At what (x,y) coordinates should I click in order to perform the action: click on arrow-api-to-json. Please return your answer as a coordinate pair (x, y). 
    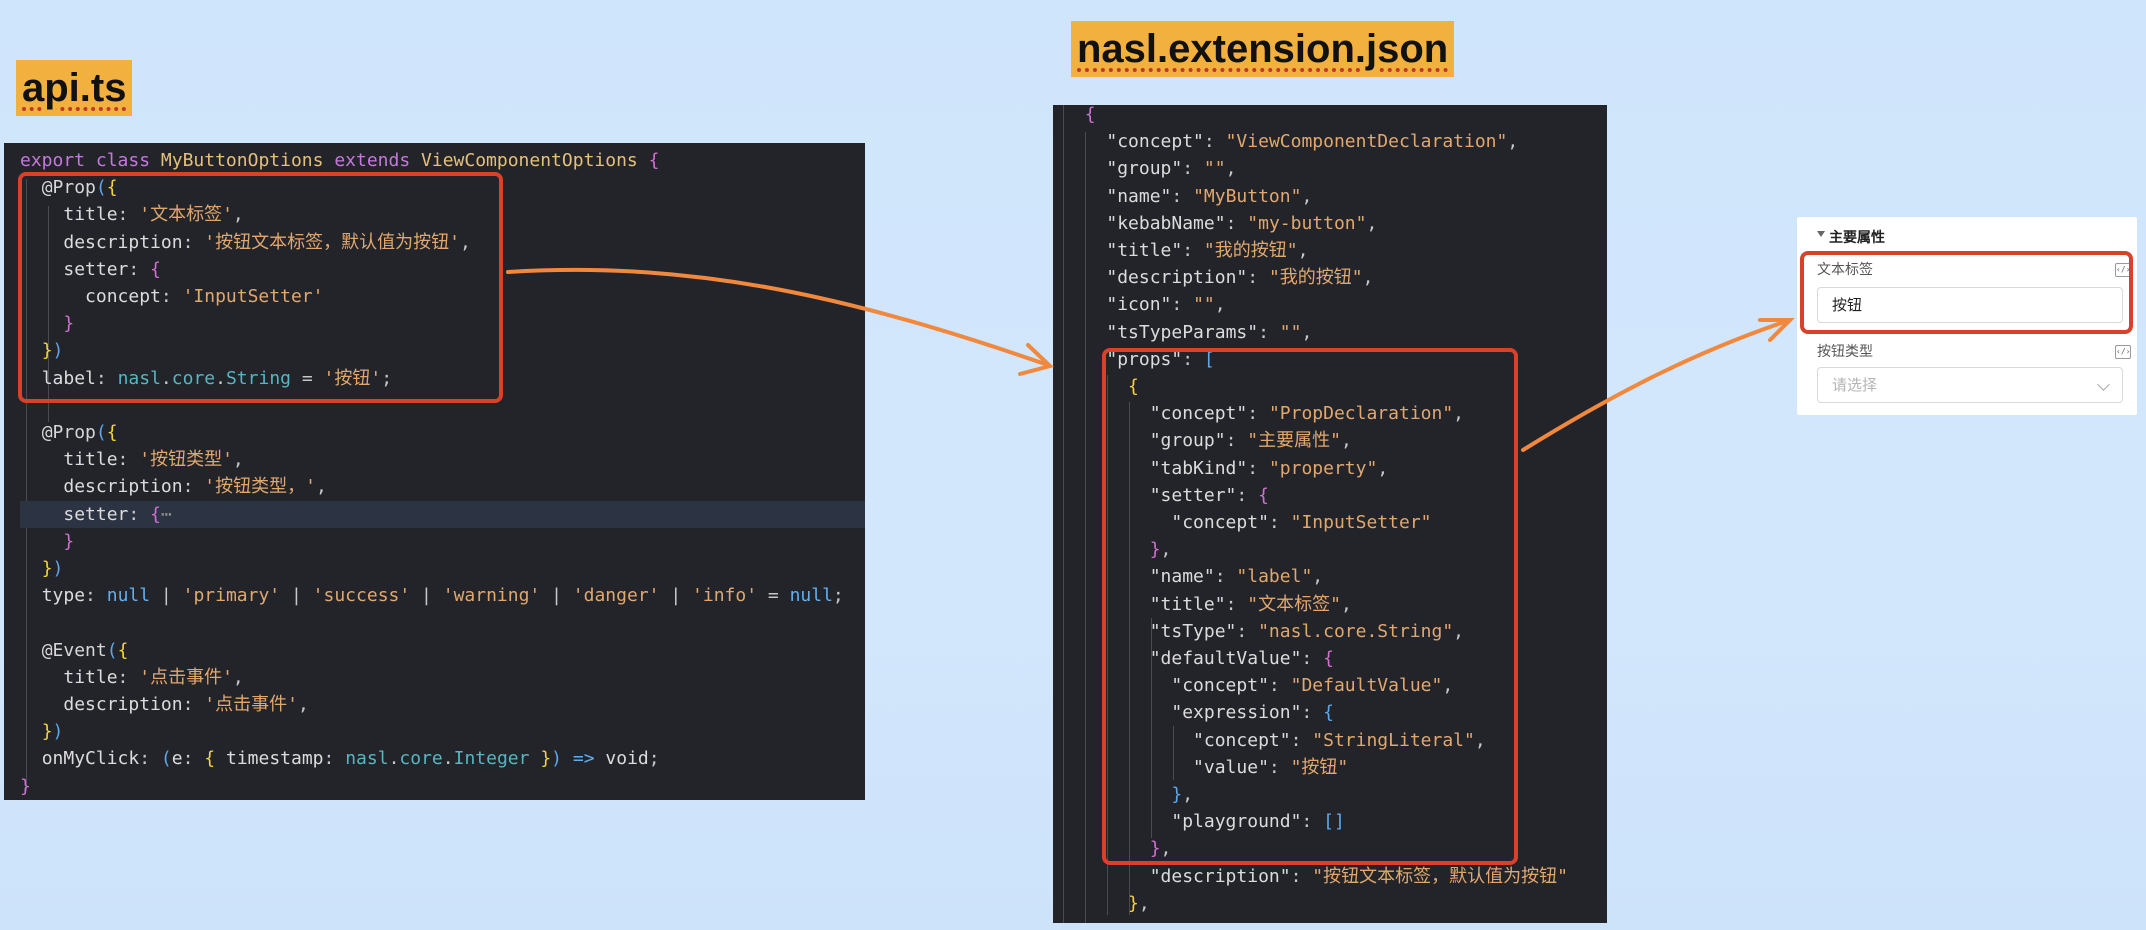
    Looking at the image, I should click on (778, 317).